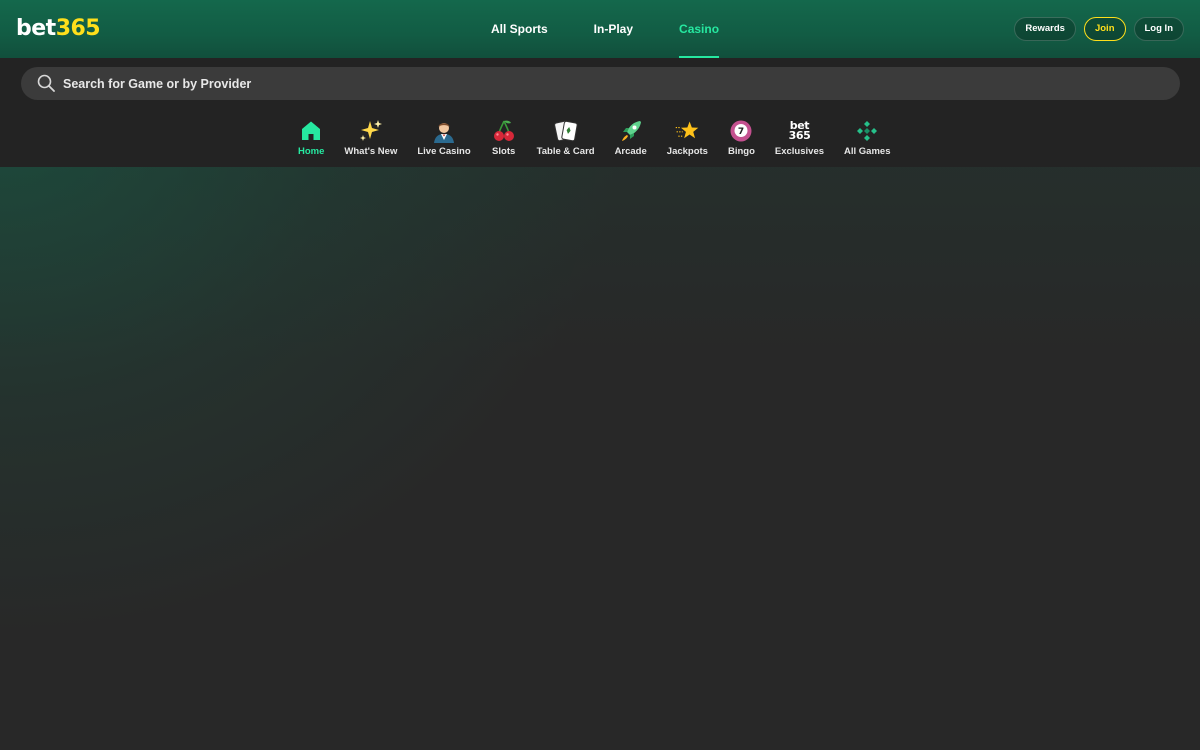 The image size is (1200, 750). Describe the element at coordinates (799, 135) in the screenshot. I see `bet365-mark-bottom: 365` at that location.